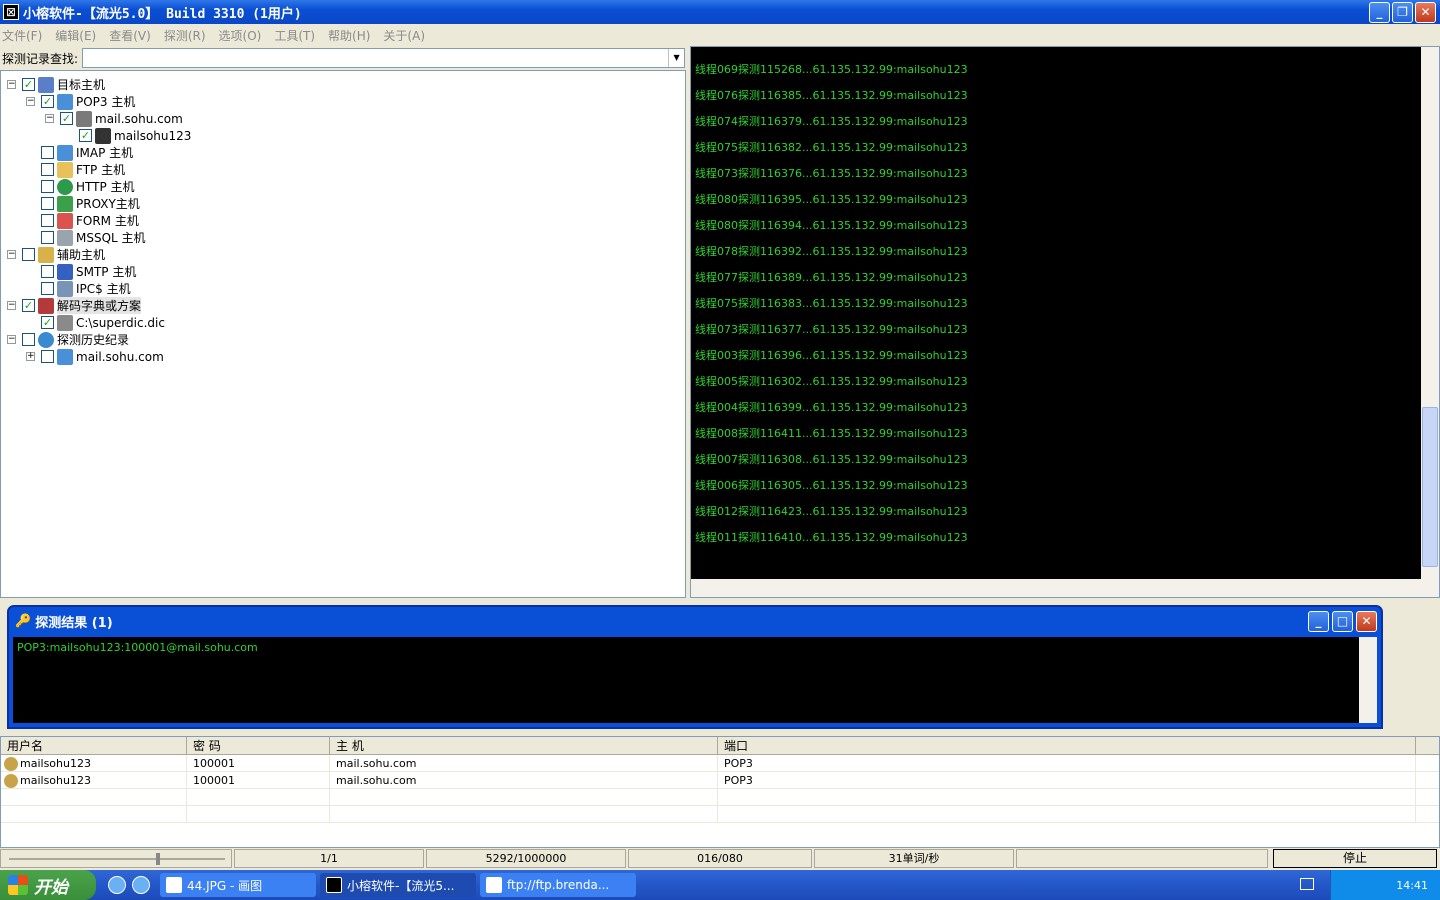  I want to click on tree-node-ipc: IPC$ 主机, so click(86, 288).